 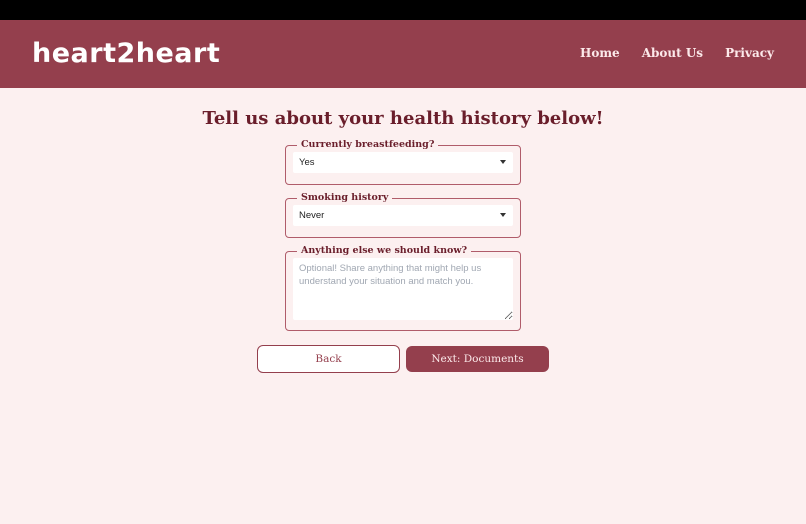 What do you see at coordinates (749, 53) in the screenshot?
I see `nav-privacy-link: Privacy` at bounding box center [749, 53].